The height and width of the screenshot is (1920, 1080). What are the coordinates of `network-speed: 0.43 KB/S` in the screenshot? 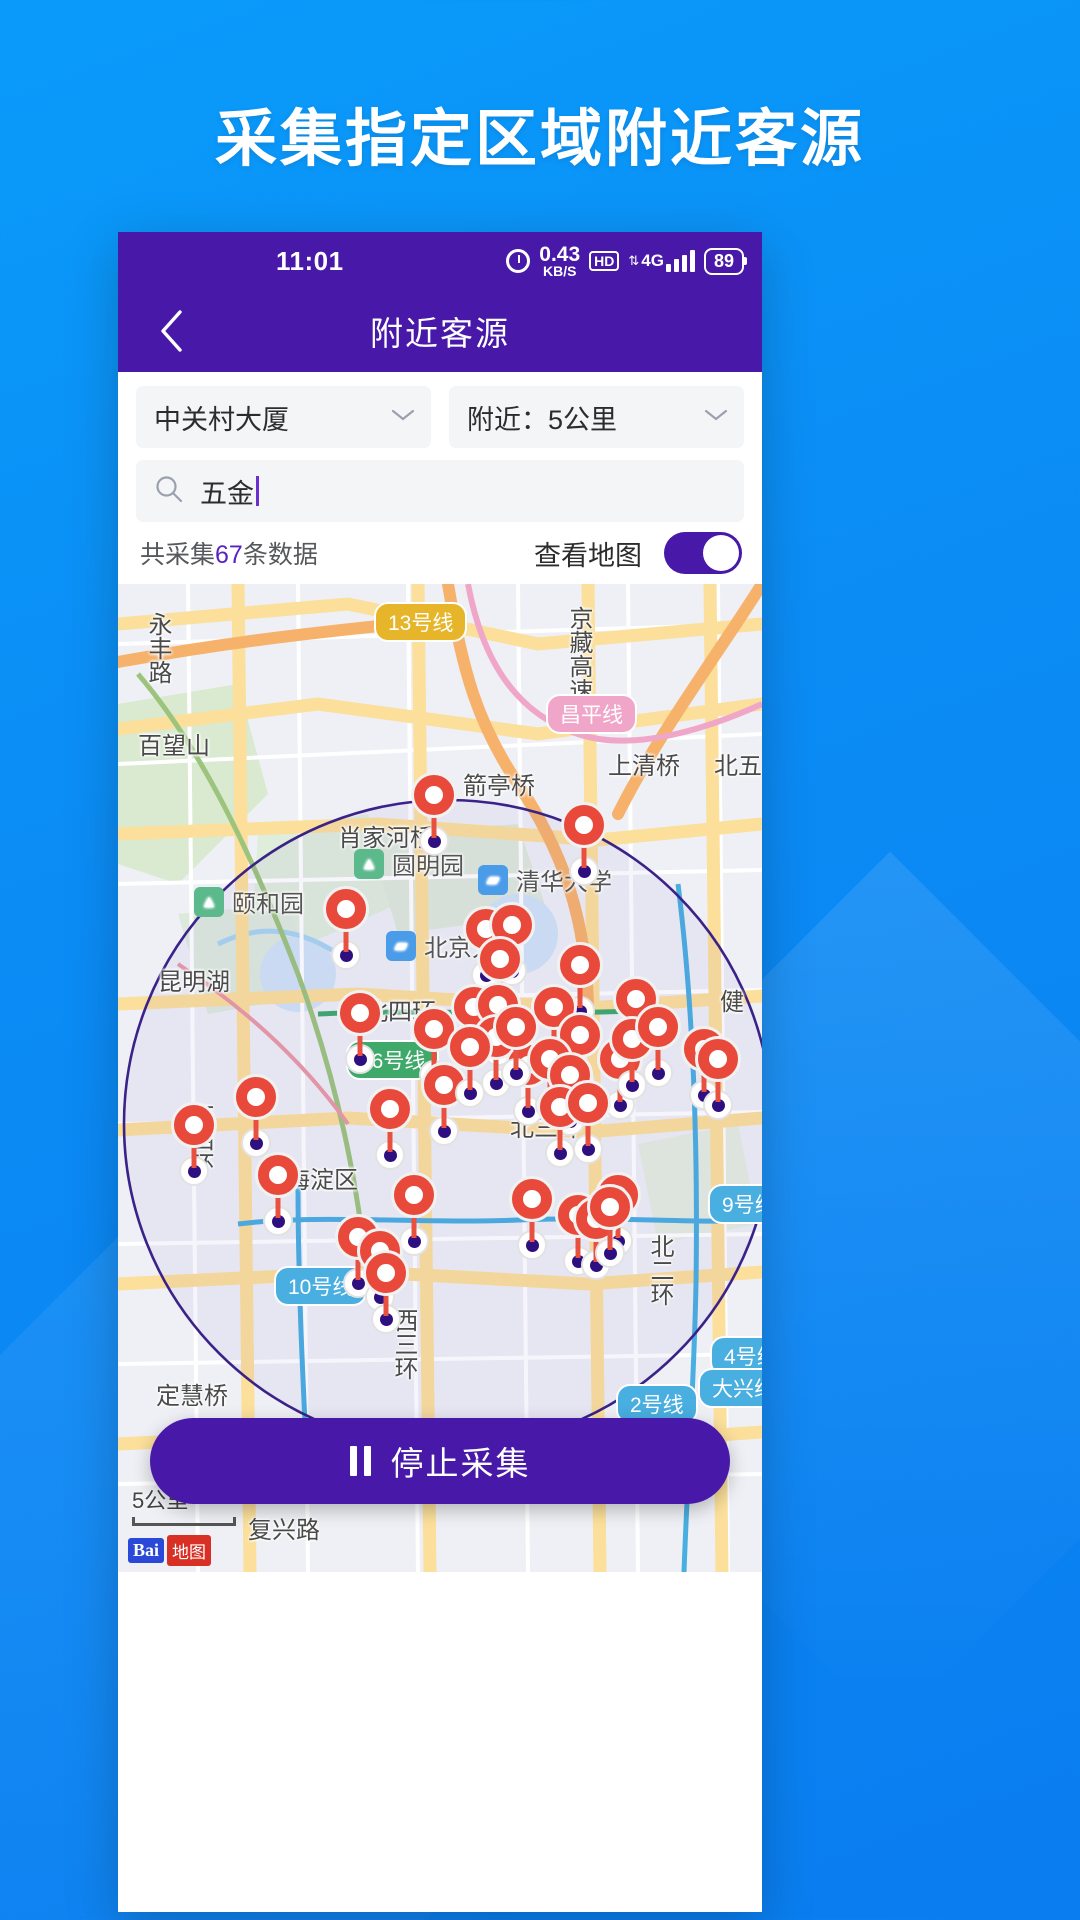 It's located at (559, 261).